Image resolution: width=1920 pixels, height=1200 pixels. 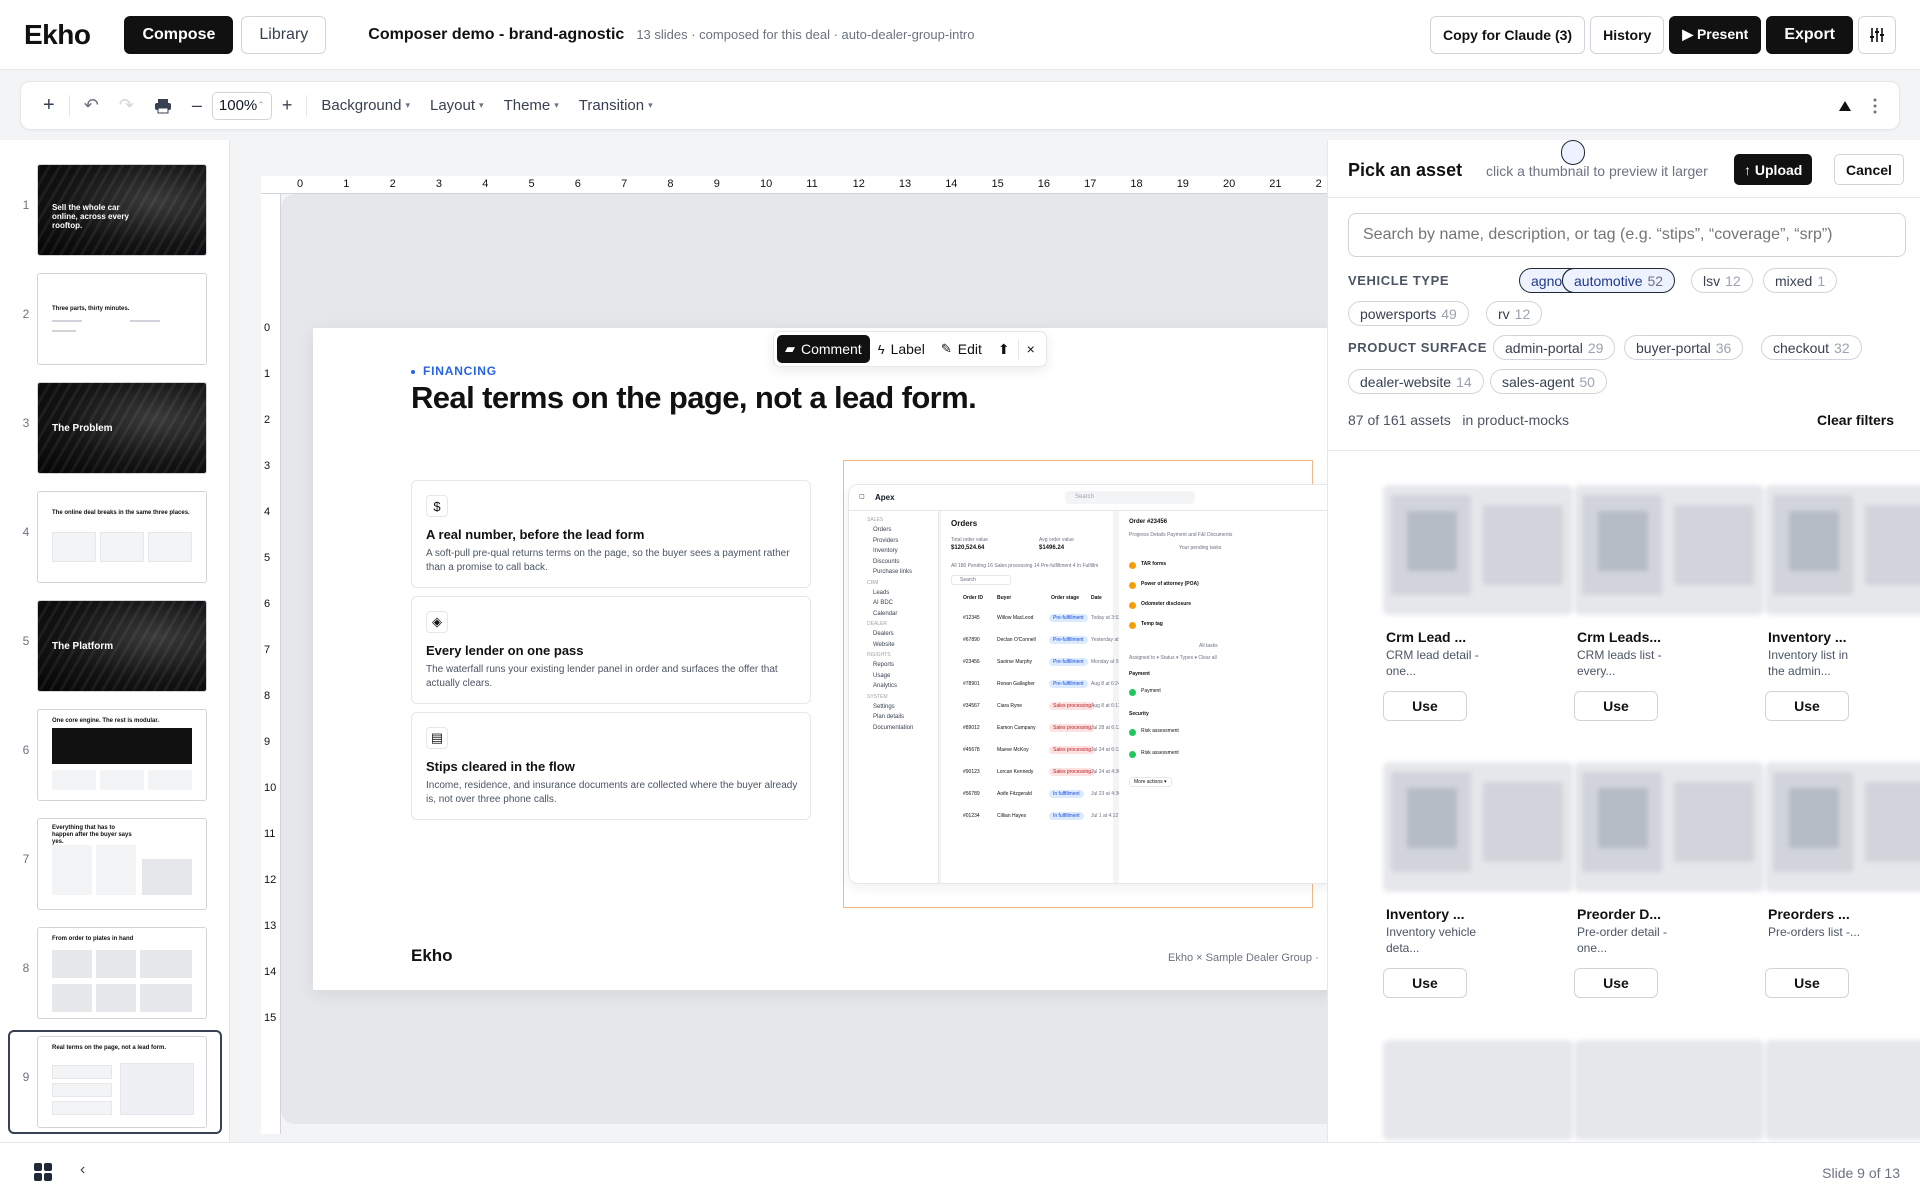 I want to click on zoom-select: 100% ⌃, so click(x=241, y=105).